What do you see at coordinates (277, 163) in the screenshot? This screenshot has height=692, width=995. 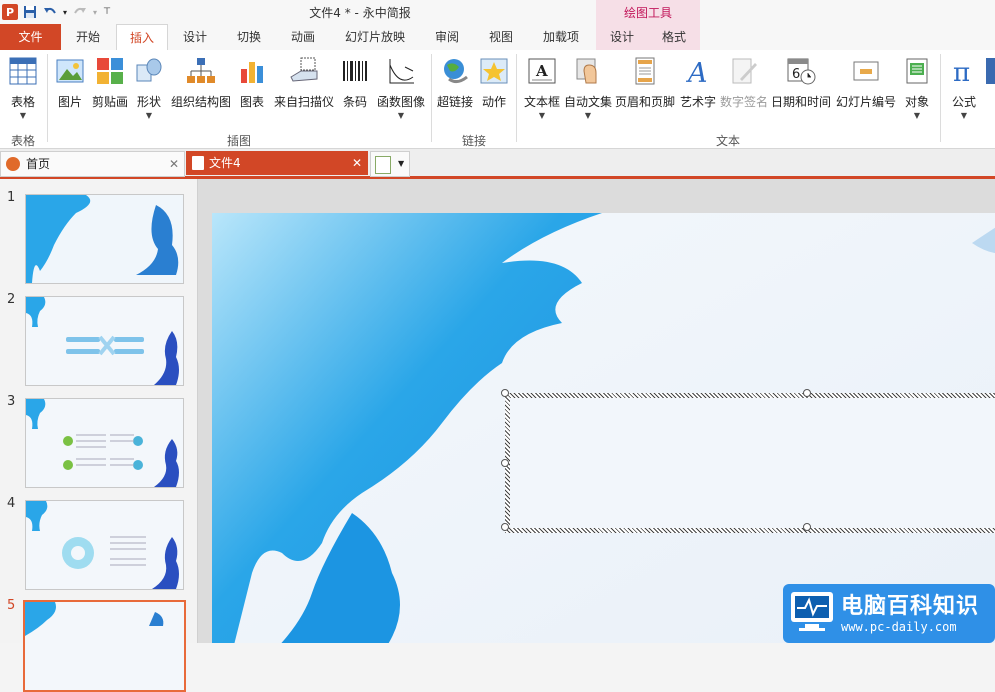 I see `doc-tab-file: 文件4 ✕` at bounding box center [277, 163].